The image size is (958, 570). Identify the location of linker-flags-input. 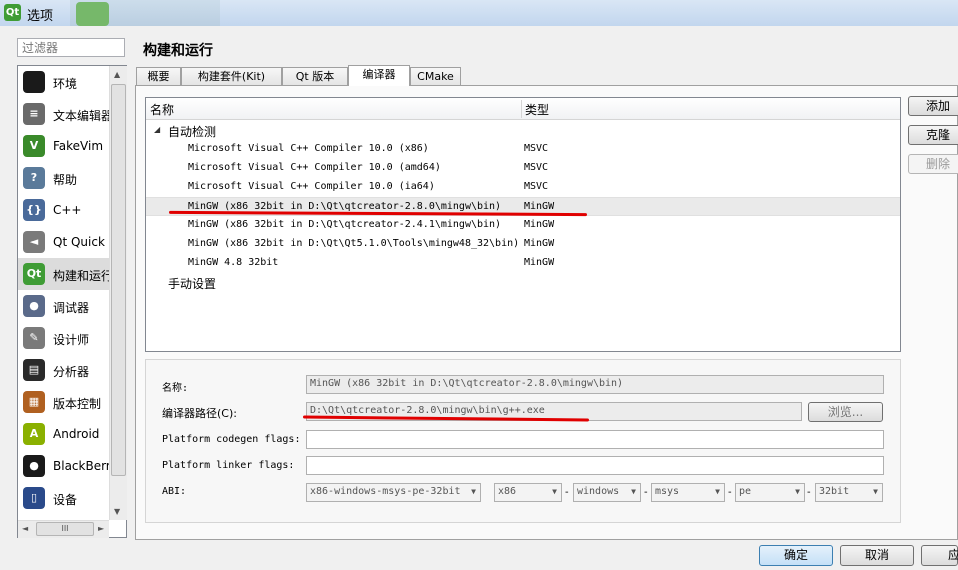
(595, 465).